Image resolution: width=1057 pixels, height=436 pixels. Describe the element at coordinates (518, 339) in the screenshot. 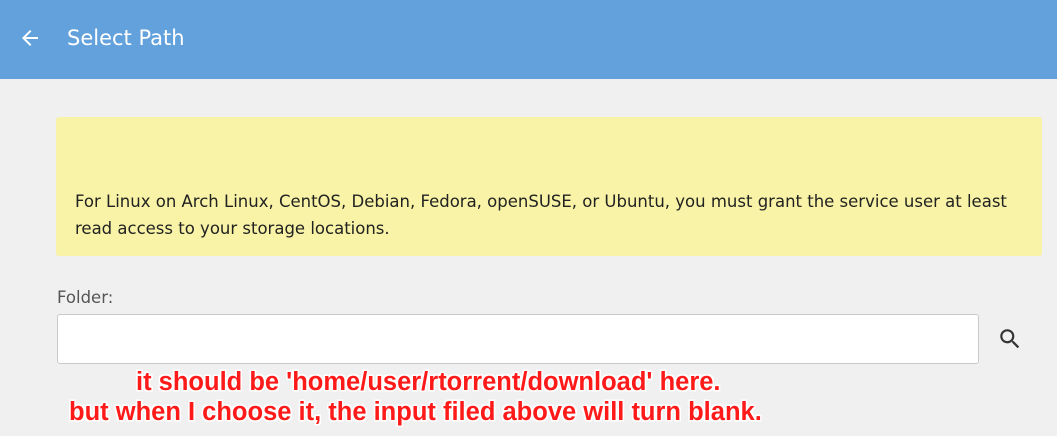

I see `folder-input` at that location.